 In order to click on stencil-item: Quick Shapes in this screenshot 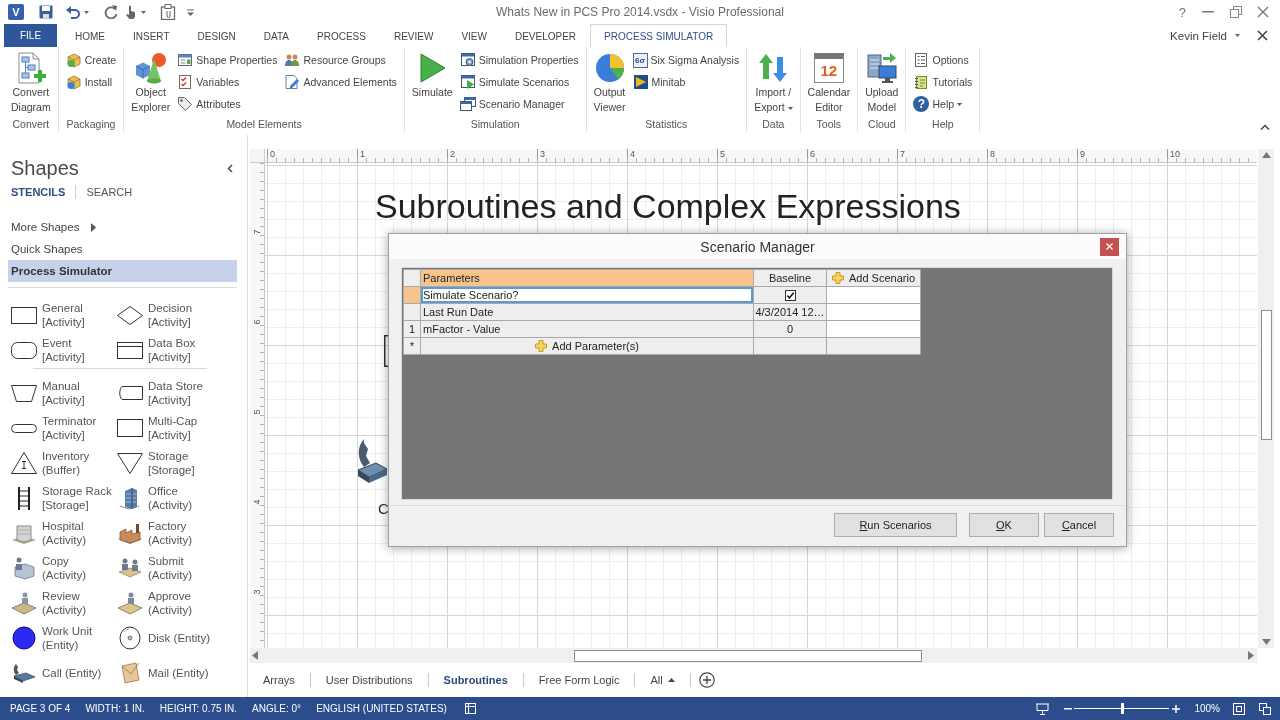, I will do `click(122, 249)`.